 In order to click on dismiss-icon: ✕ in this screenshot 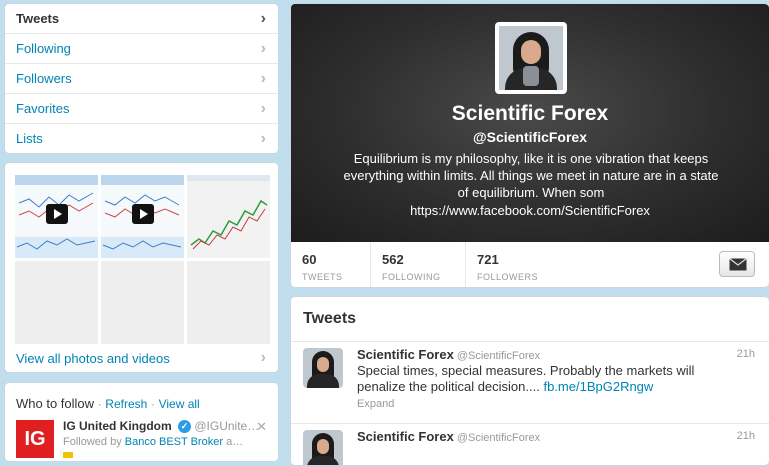, I will do `click(261, 427)`.